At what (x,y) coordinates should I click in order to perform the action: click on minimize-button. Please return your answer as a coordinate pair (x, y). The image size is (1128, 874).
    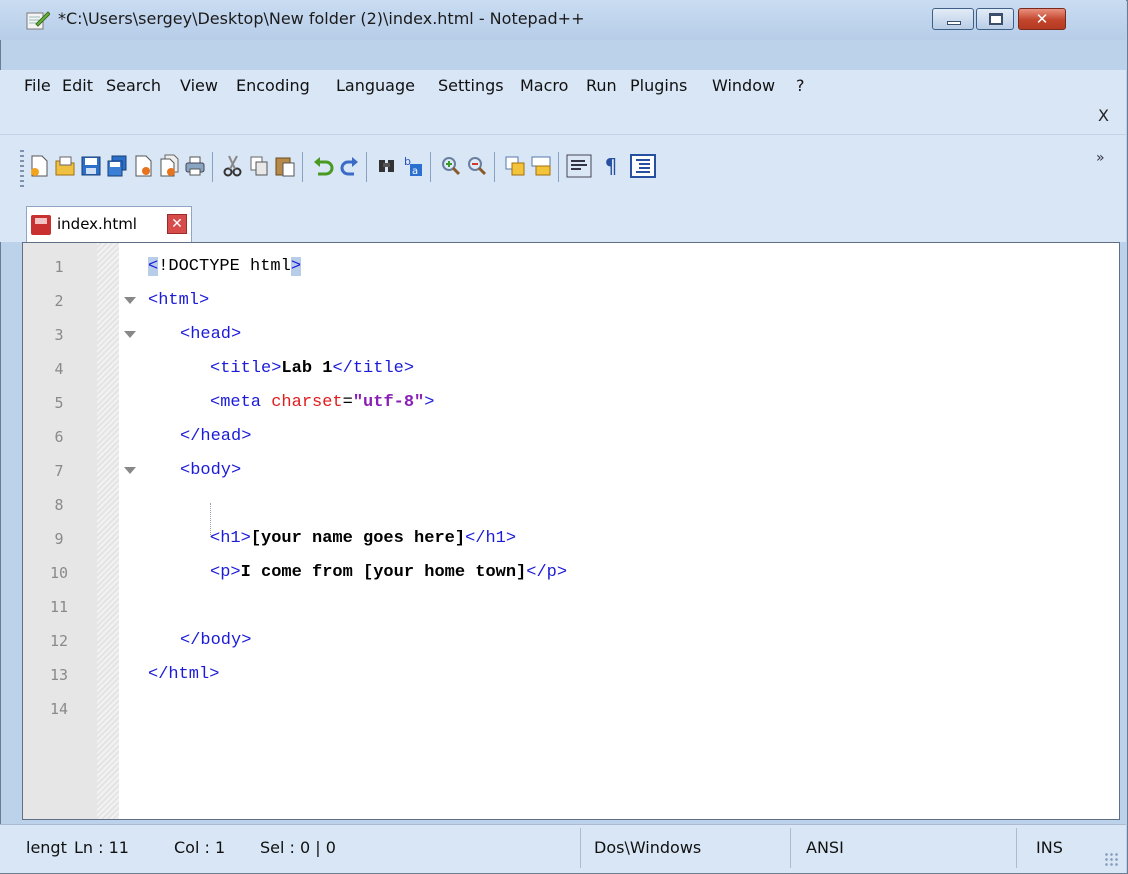
    Looking at the image, I should click on (953, 19).